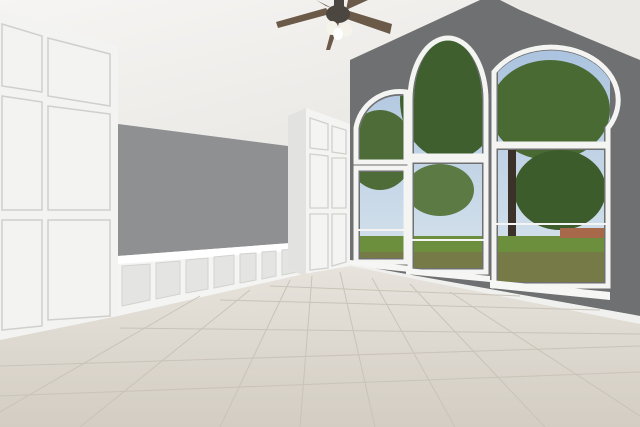 The height and width of the screenshot is (427, 640). Describe the element at coordinates (59, 174) in the screenshot. I see `built-in-cabinet-wall` at that location.